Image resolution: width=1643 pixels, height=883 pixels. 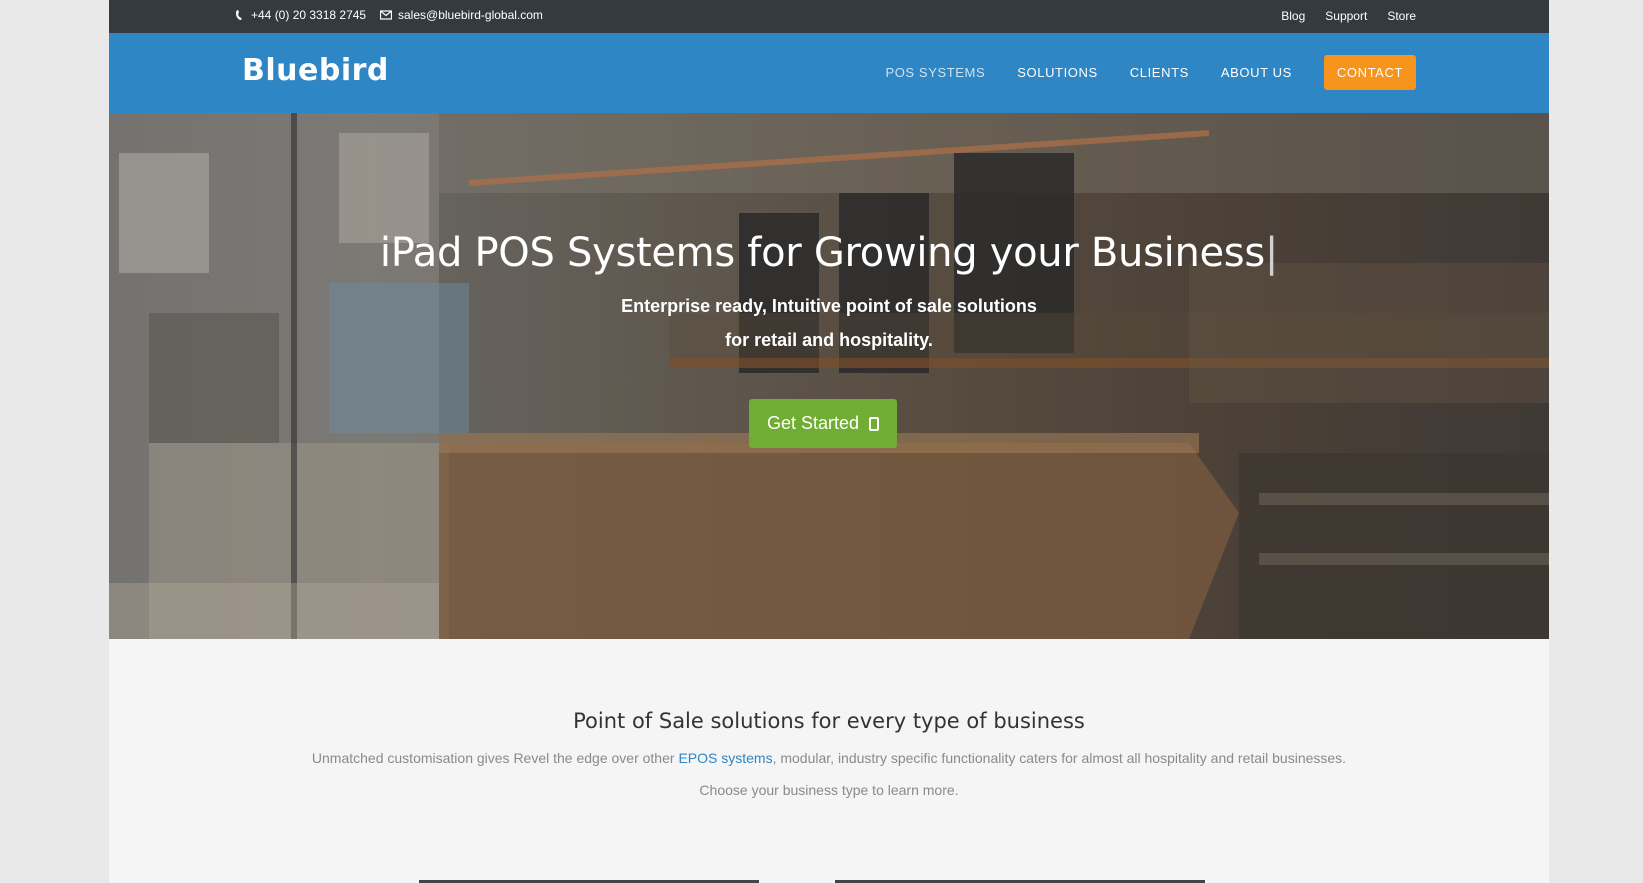 I want to click on contact-button: CONTACT, so click(x=1369, y=72).